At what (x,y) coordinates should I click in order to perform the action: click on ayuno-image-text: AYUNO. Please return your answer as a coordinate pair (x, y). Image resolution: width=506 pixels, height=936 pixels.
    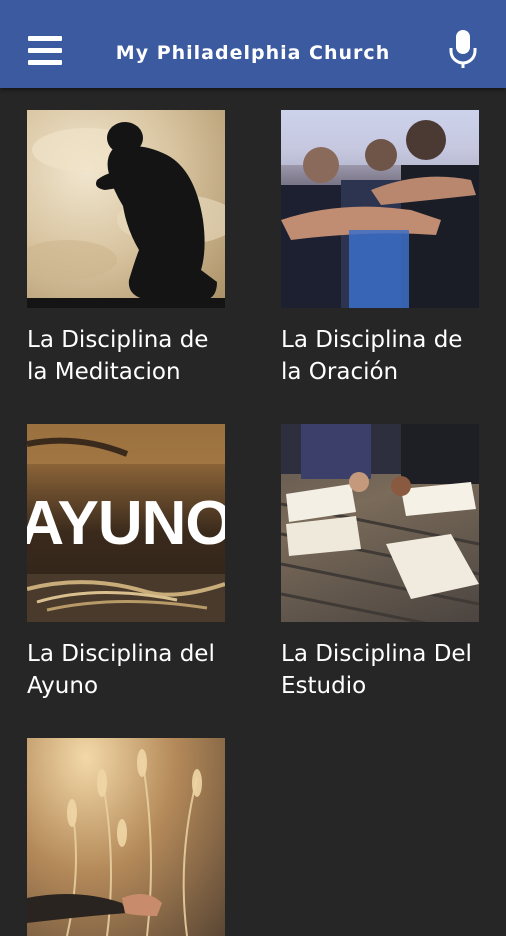
    Looking at the image, I should click on (126, 523).